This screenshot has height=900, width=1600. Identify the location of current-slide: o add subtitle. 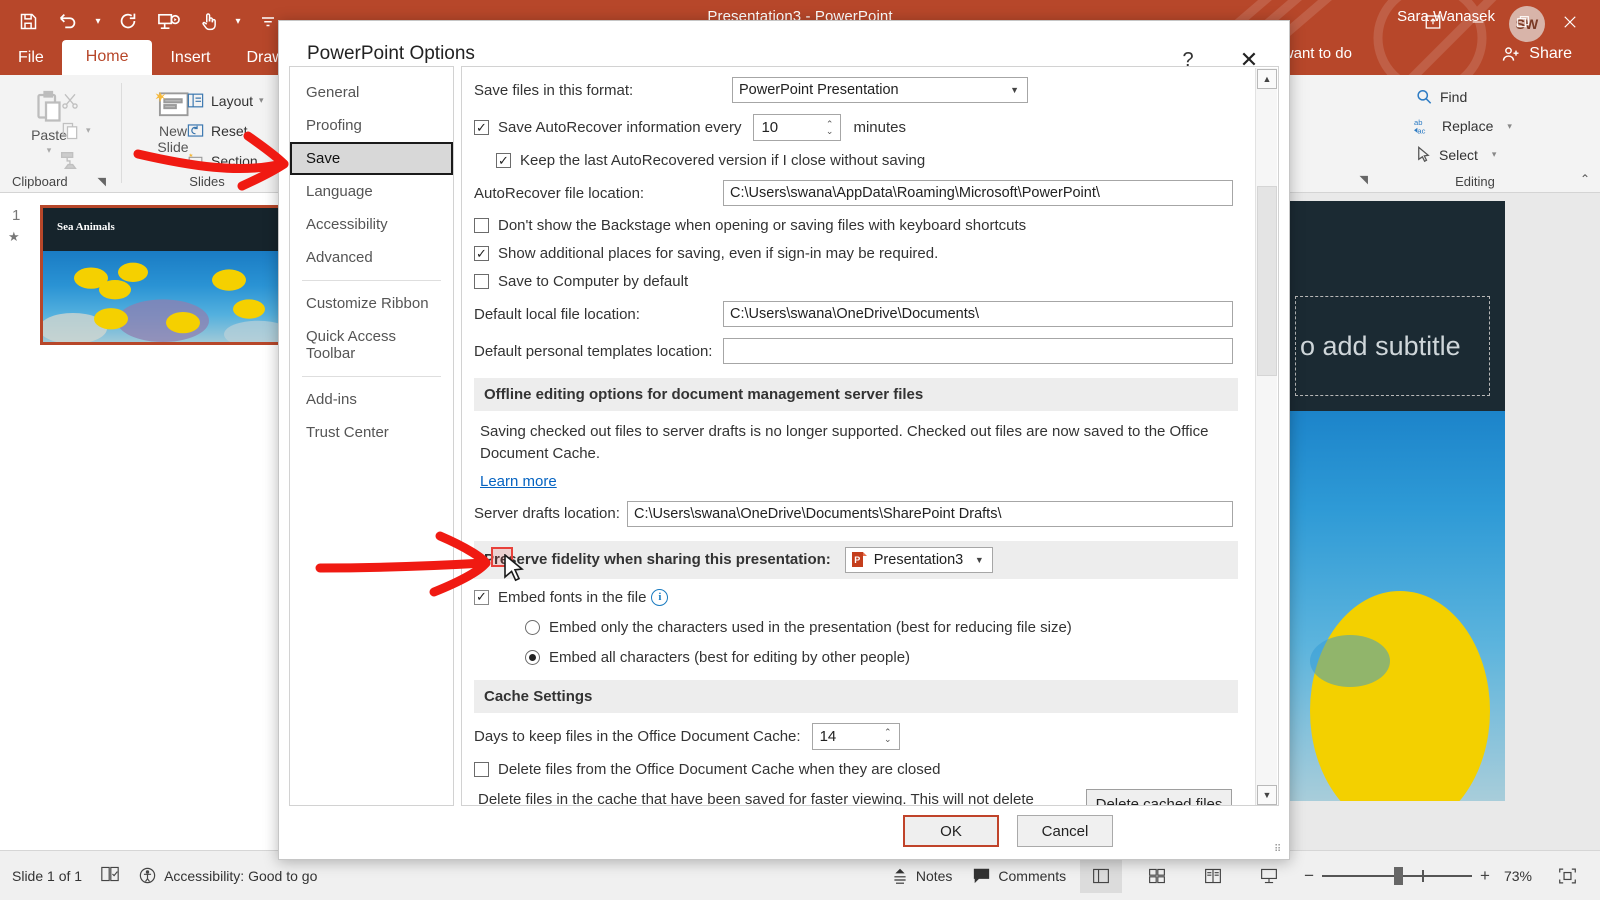
(1397, 501).